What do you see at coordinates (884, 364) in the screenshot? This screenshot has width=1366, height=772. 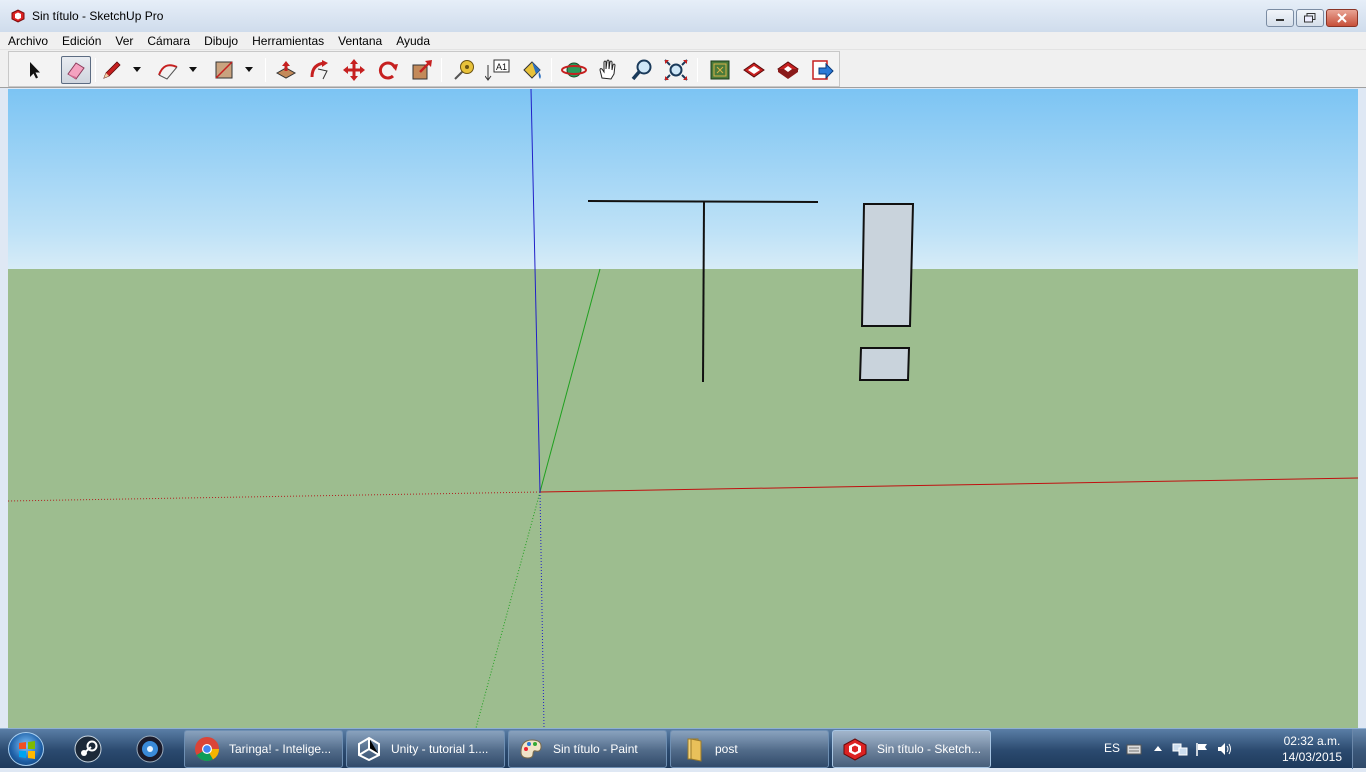 I see `exclamation-dot-face` at bounding box center [884, 364].